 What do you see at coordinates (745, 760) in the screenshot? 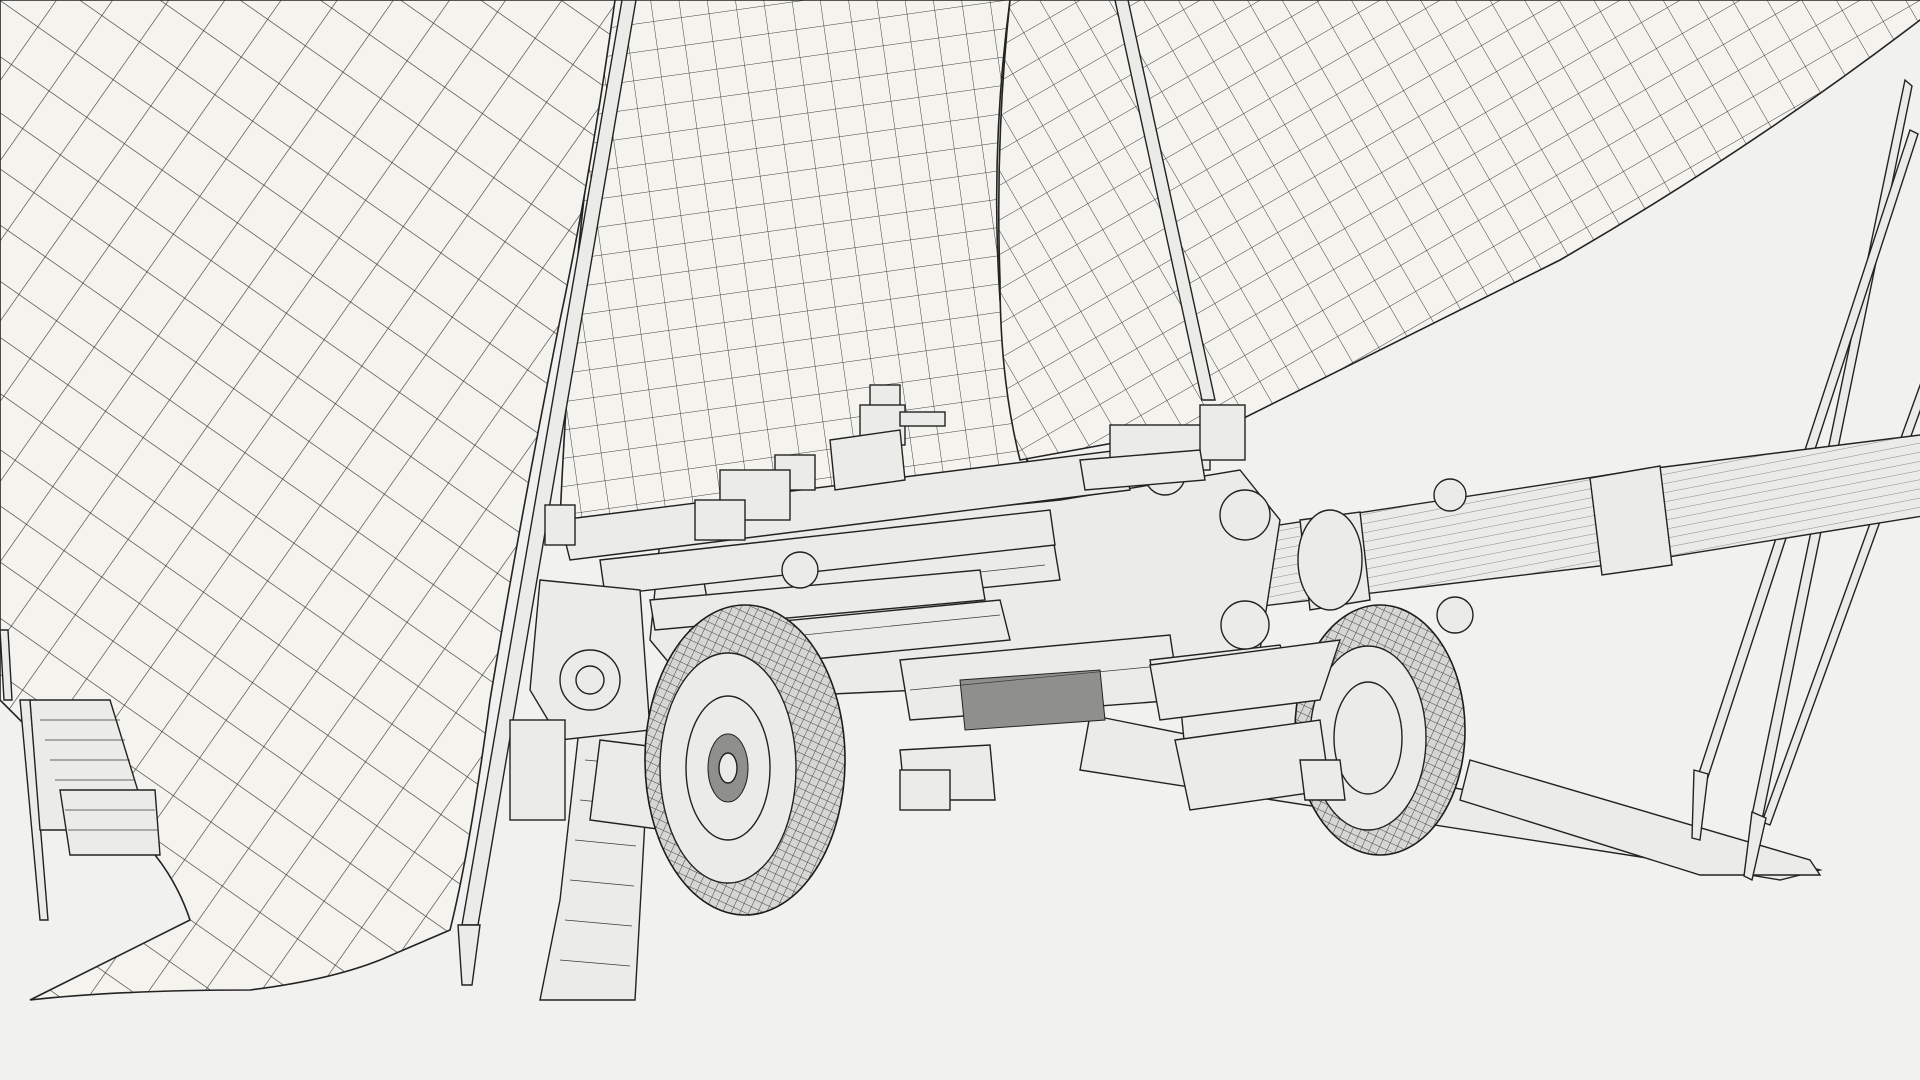
I see `left-wheel` at bounding box center [745, 760].